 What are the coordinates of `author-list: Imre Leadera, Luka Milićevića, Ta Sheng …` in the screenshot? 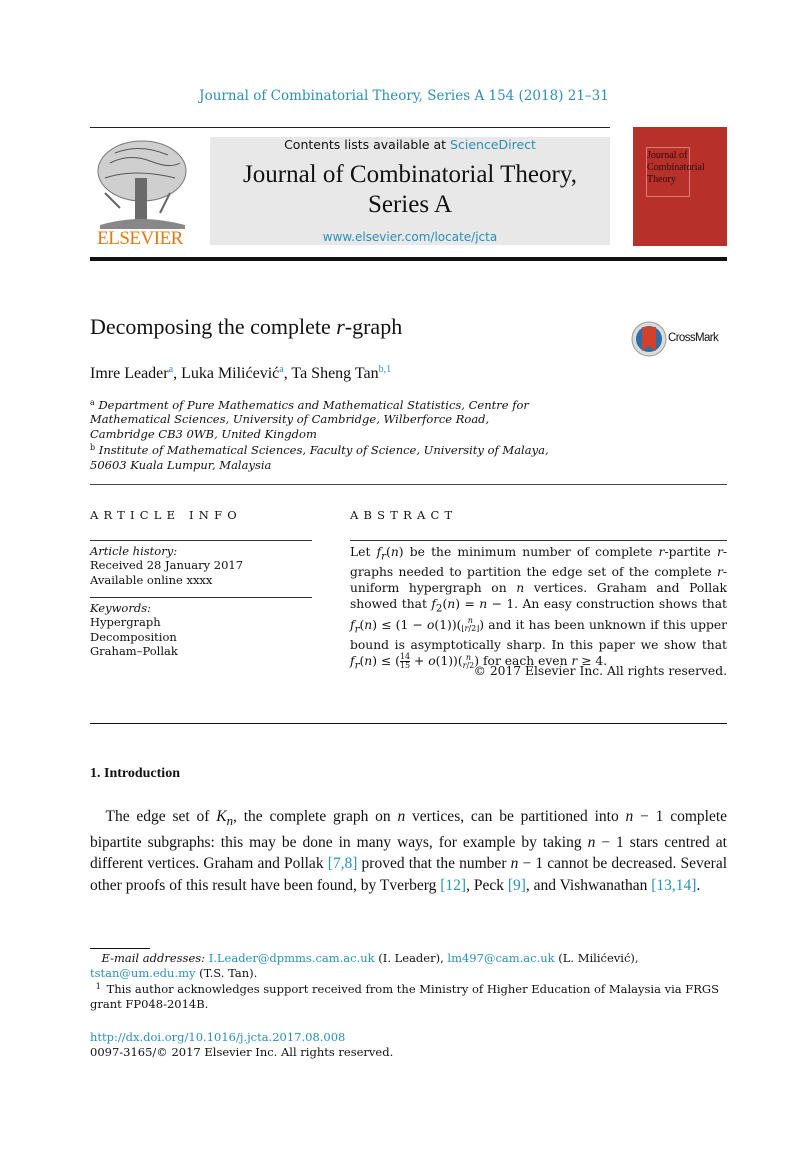 It's located at (240, 373).